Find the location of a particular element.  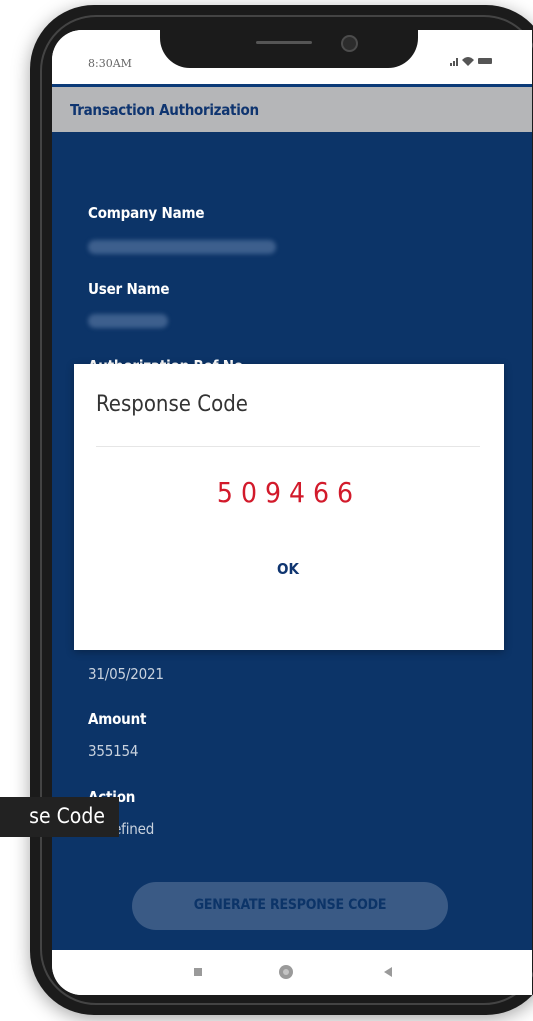

android-nav-bar is located at coordinates (292, 972).